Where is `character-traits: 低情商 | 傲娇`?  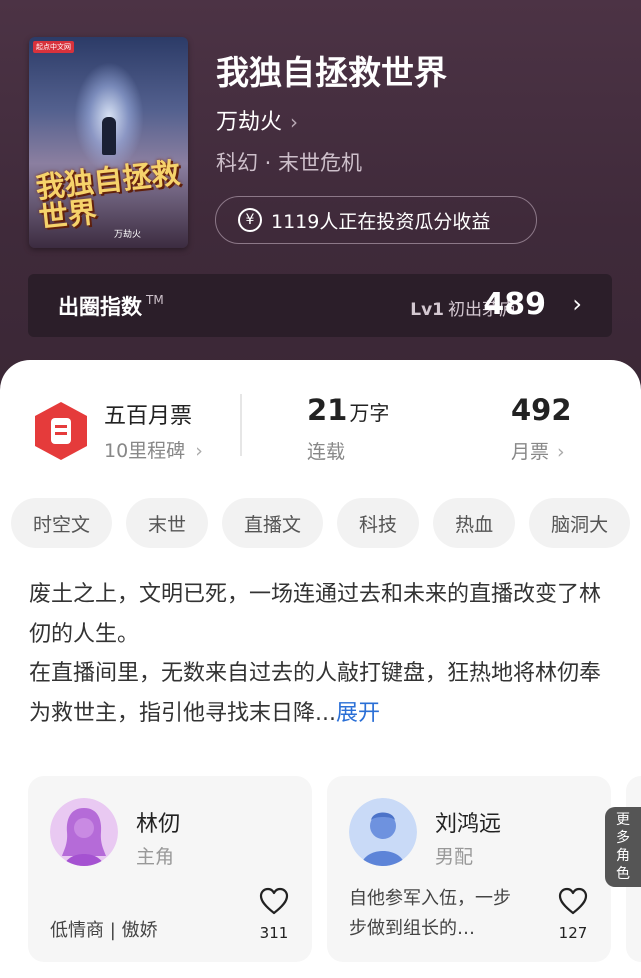 character-traits: 低情商 | 傲娇 is located at coordinates (104, 930).